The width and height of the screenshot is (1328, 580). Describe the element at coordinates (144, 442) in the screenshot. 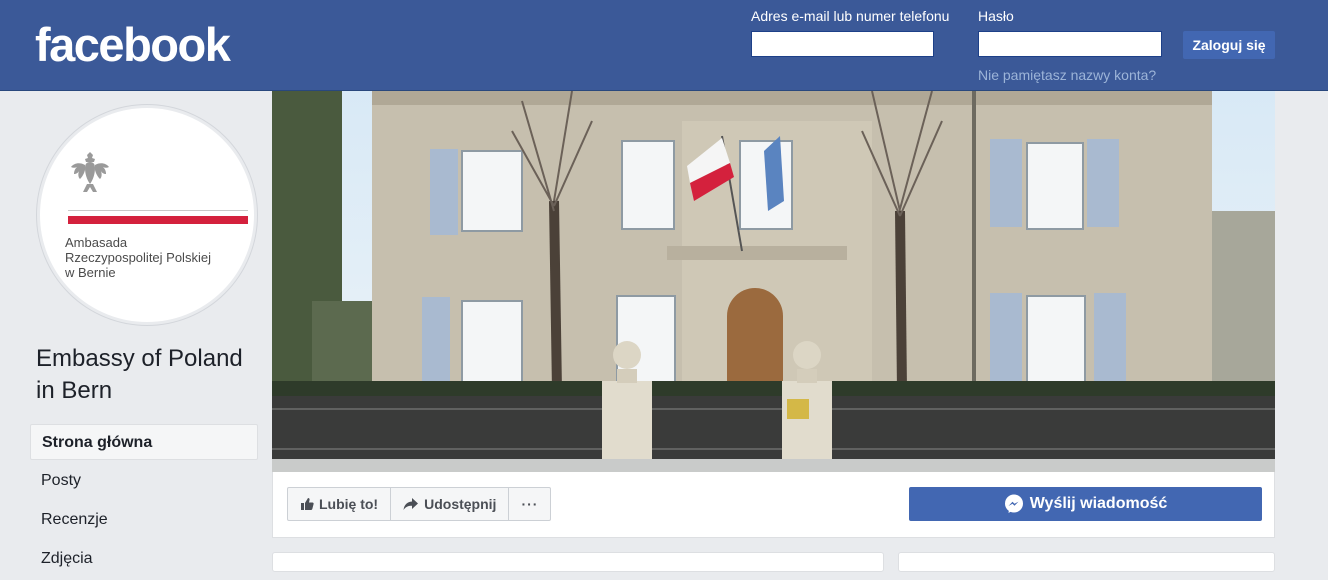

I see `sidebar-item-home: Strona główna` at that location.